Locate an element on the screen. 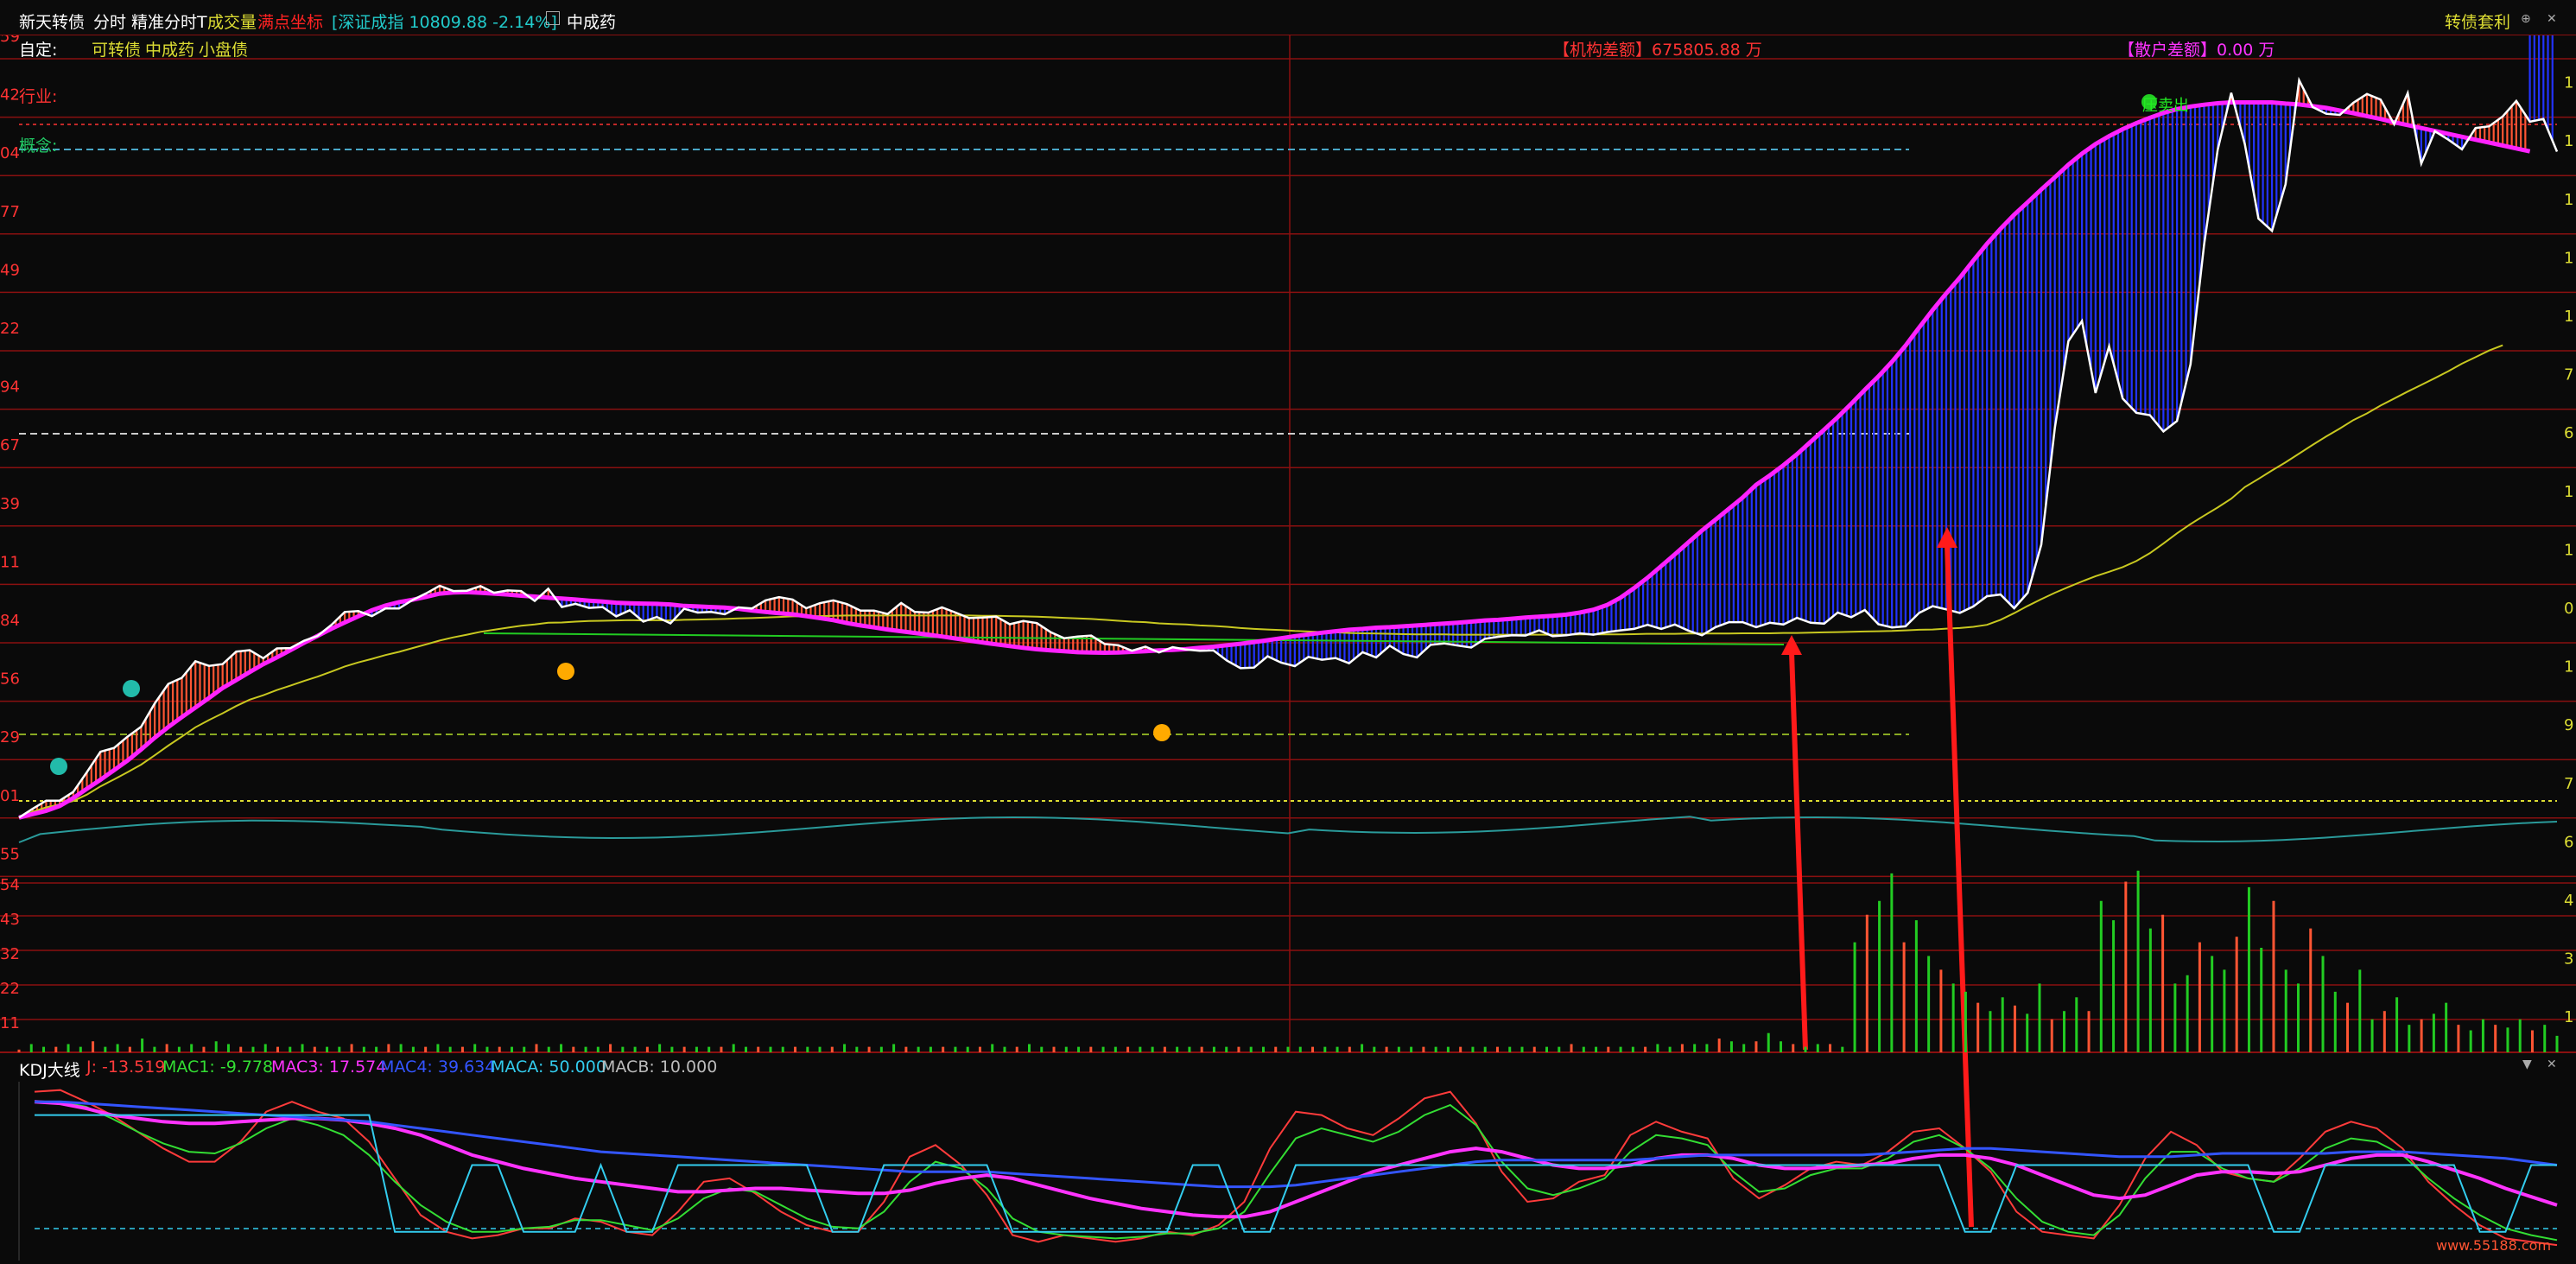  left-axis-tick: 84 is located at coordinates (10, 621).